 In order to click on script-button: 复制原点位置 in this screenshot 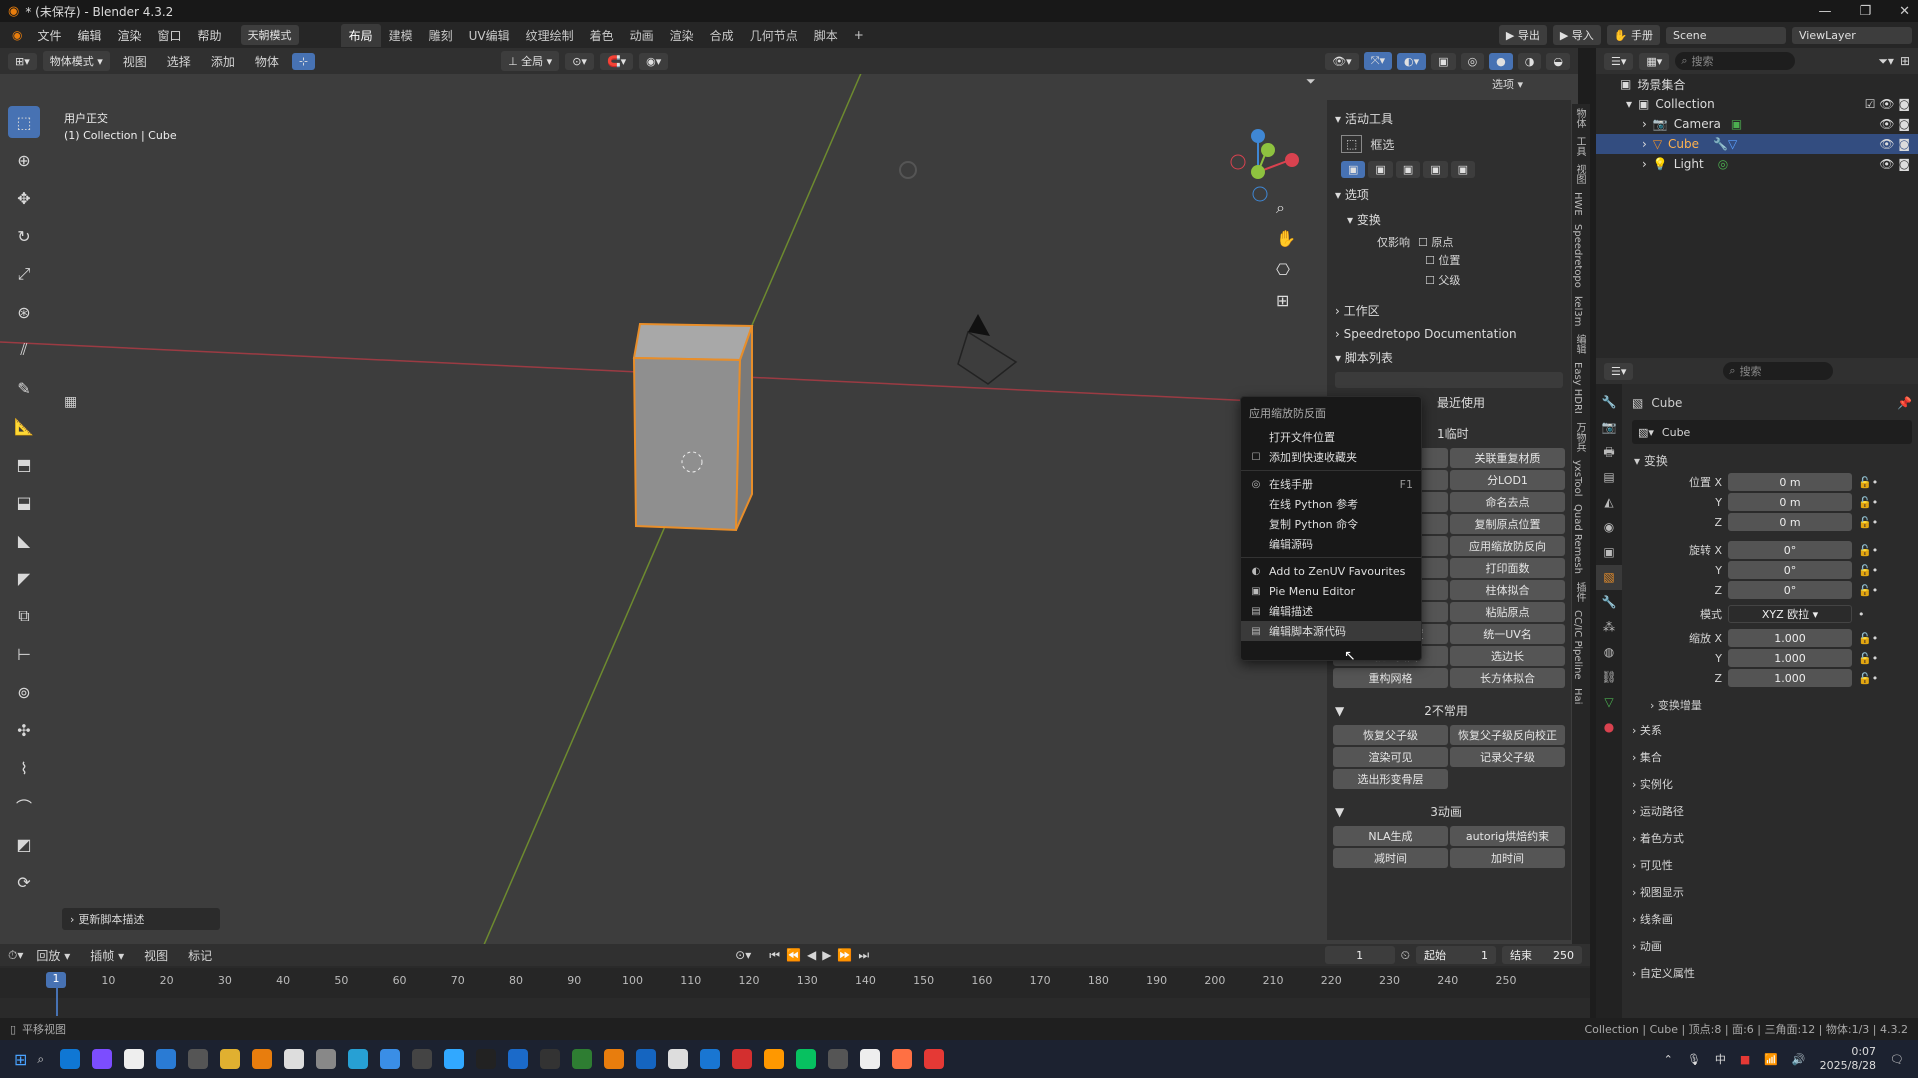, I will do `click(1507, 524)`.